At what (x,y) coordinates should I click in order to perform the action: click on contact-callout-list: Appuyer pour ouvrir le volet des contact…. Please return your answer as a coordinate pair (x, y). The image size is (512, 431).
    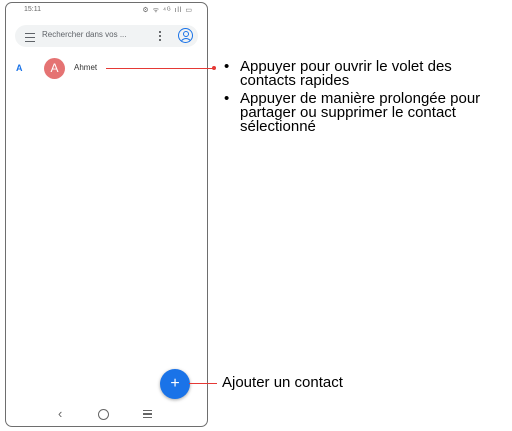
    Looking at the image, I should click on (367, 96).